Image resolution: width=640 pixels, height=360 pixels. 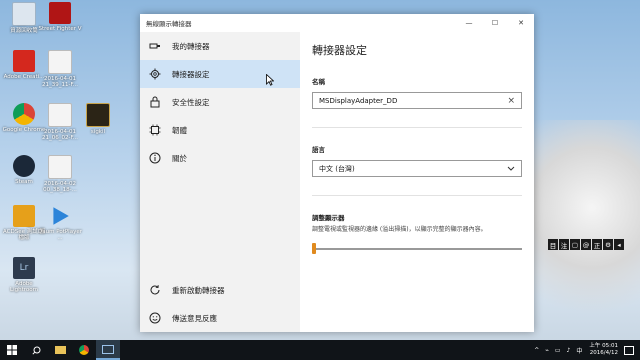 What do you see at coordinates (495, 23) in the screenshot?
I see `maximize-button: ☐` at bounding box center [495, 23].